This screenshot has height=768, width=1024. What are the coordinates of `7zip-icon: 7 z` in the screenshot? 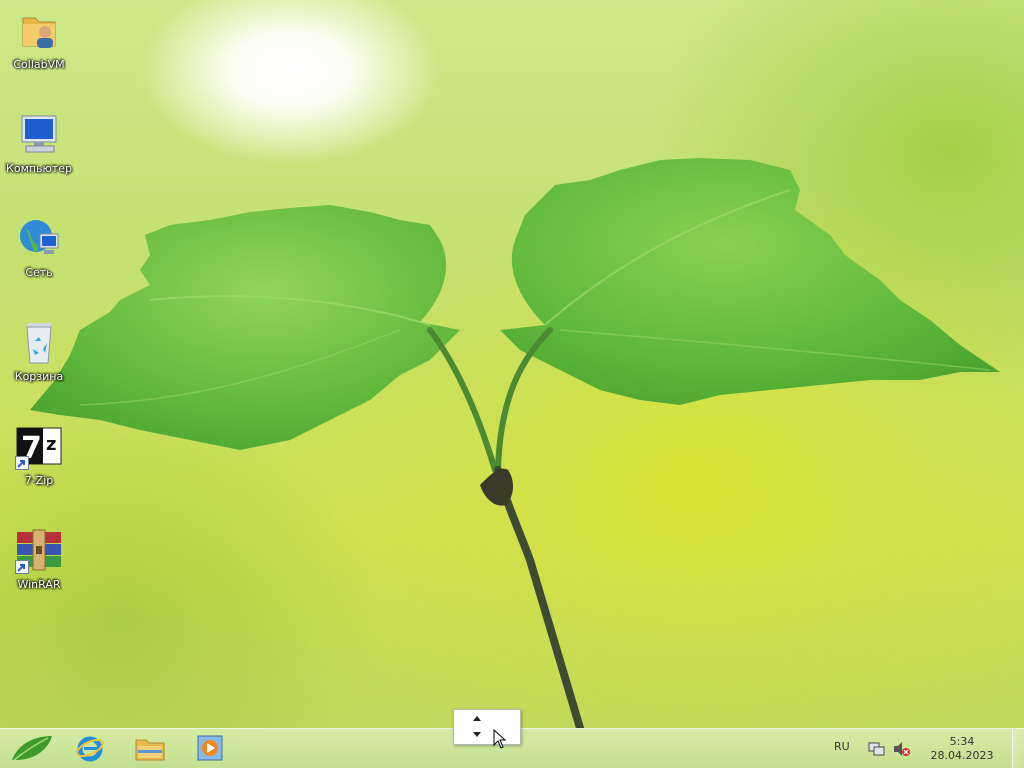 It's located at (39, 446).